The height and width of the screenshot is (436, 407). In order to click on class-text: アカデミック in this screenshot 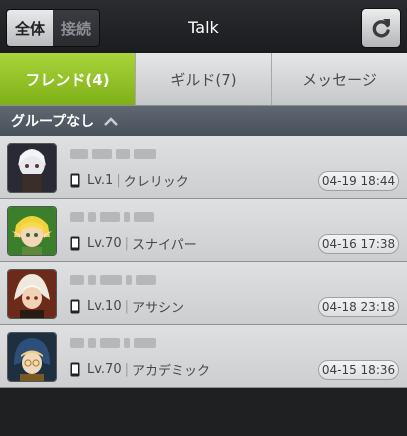, I will do `click(171, 371)`.